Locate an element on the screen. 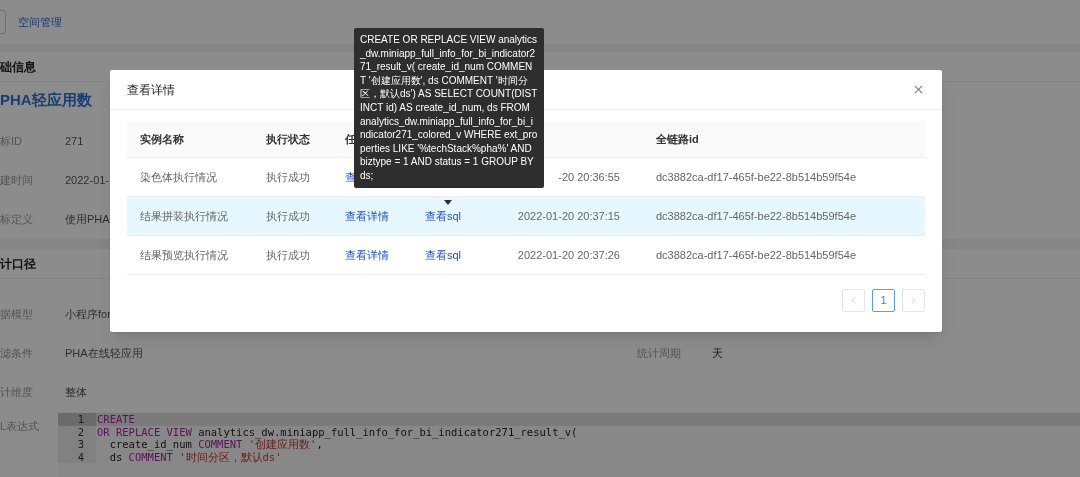 The image size is (1080, 477). tooltip-arrow-icon is located at coordinates (448, 202).